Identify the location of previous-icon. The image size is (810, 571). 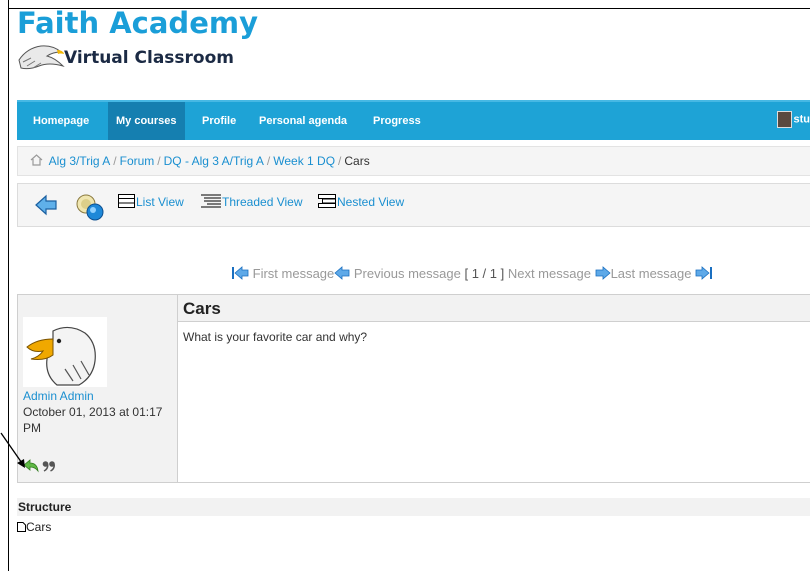
(342, 273).